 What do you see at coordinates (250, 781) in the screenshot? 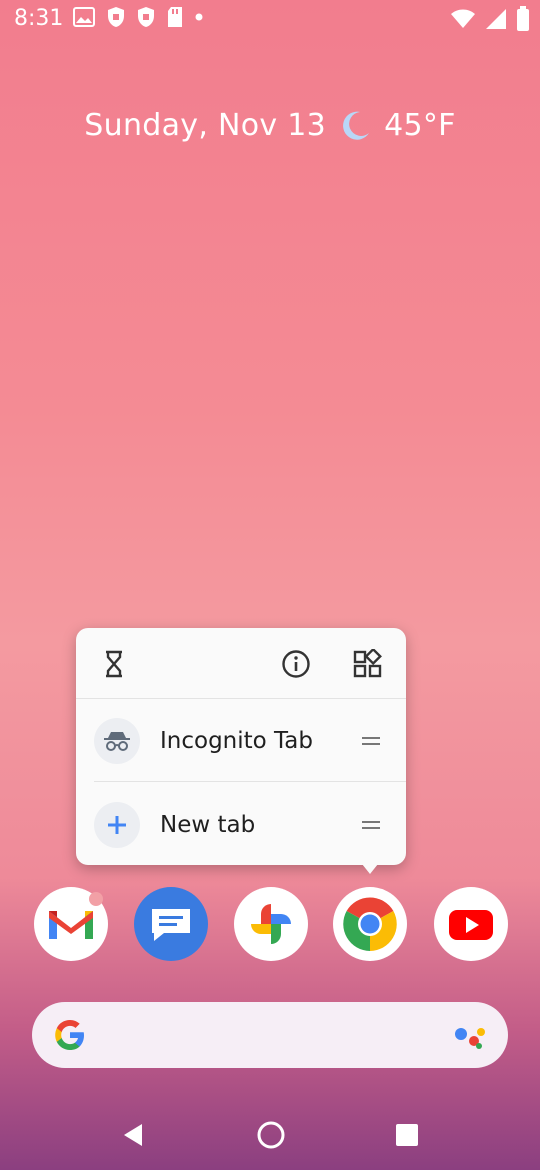
I see `shortcut-divider` at bounding box center [250, 781].